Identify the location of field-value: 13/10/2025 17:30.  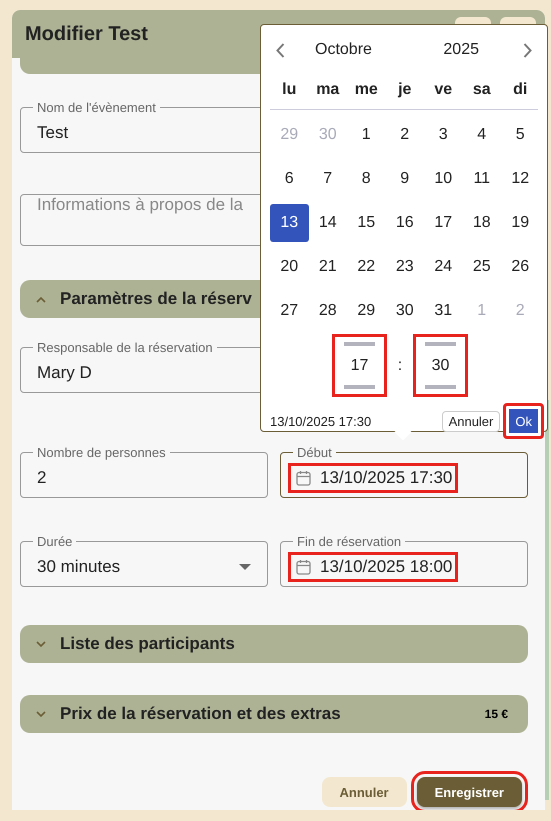
(386, 478).